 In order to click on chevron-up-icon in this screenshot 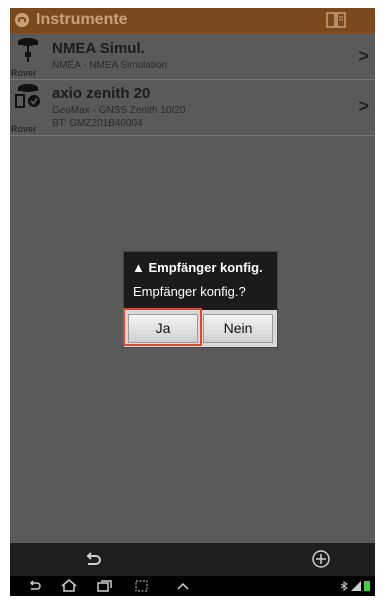, I will do `click(183, 586)`.